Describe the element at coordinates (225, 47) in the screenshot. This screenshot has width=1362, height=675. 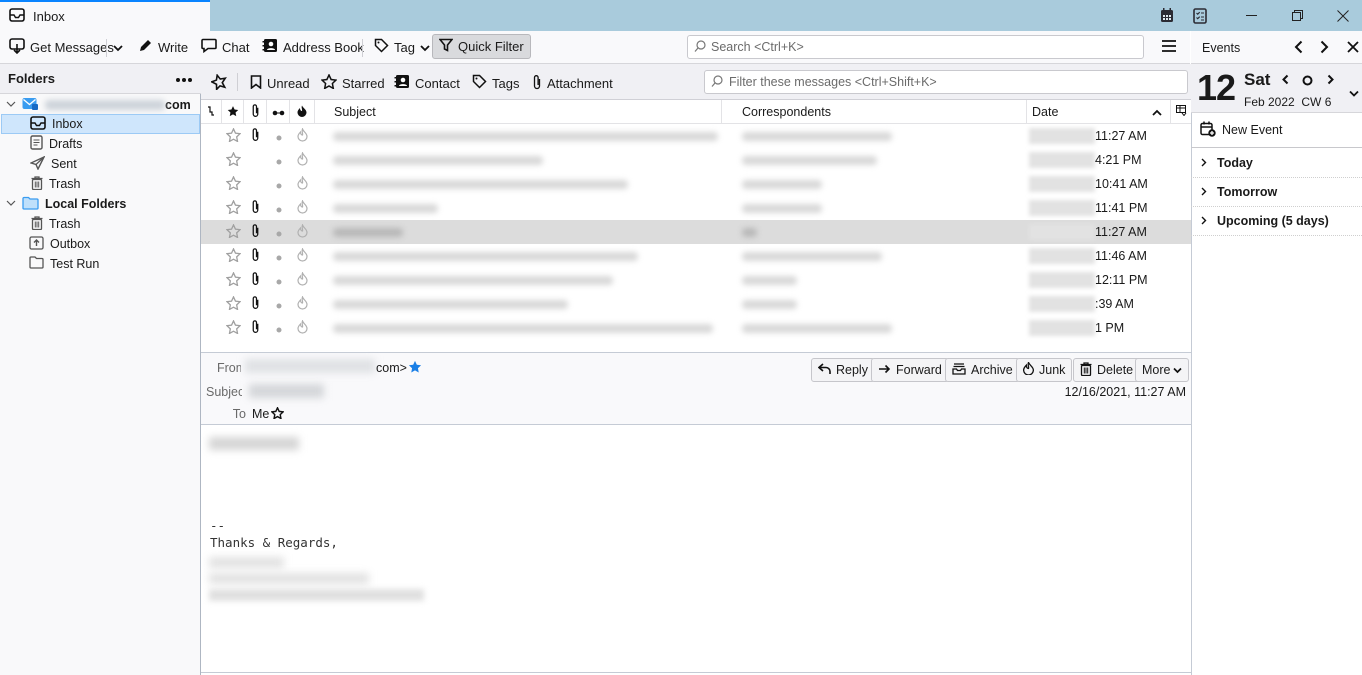
I see `chat-button: Chat` at that location.